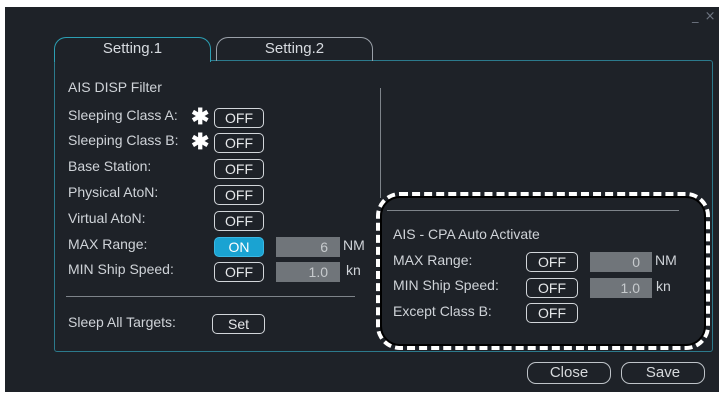 This screenshot has width=724, height=399. What do you see at coordinates (569, 373) in the screenshot?
I see `close-button: Close` at bounding box center [569, 373].